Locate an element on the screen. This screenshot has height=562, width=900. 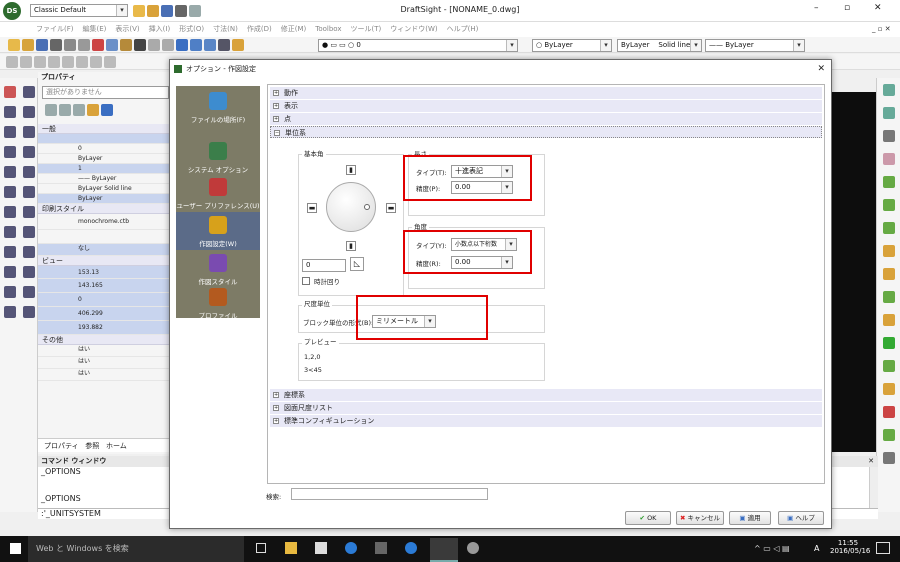
property-row: 0 is located at coordinates (105, 149).